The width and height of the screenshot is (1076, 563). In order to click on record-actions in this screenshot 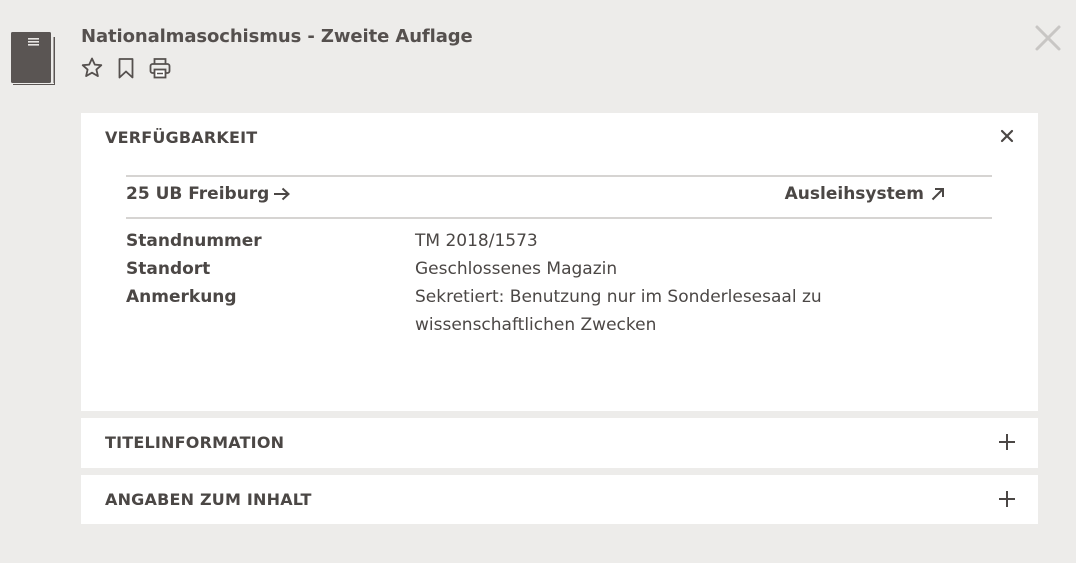, I will do `click(126, 68)`.